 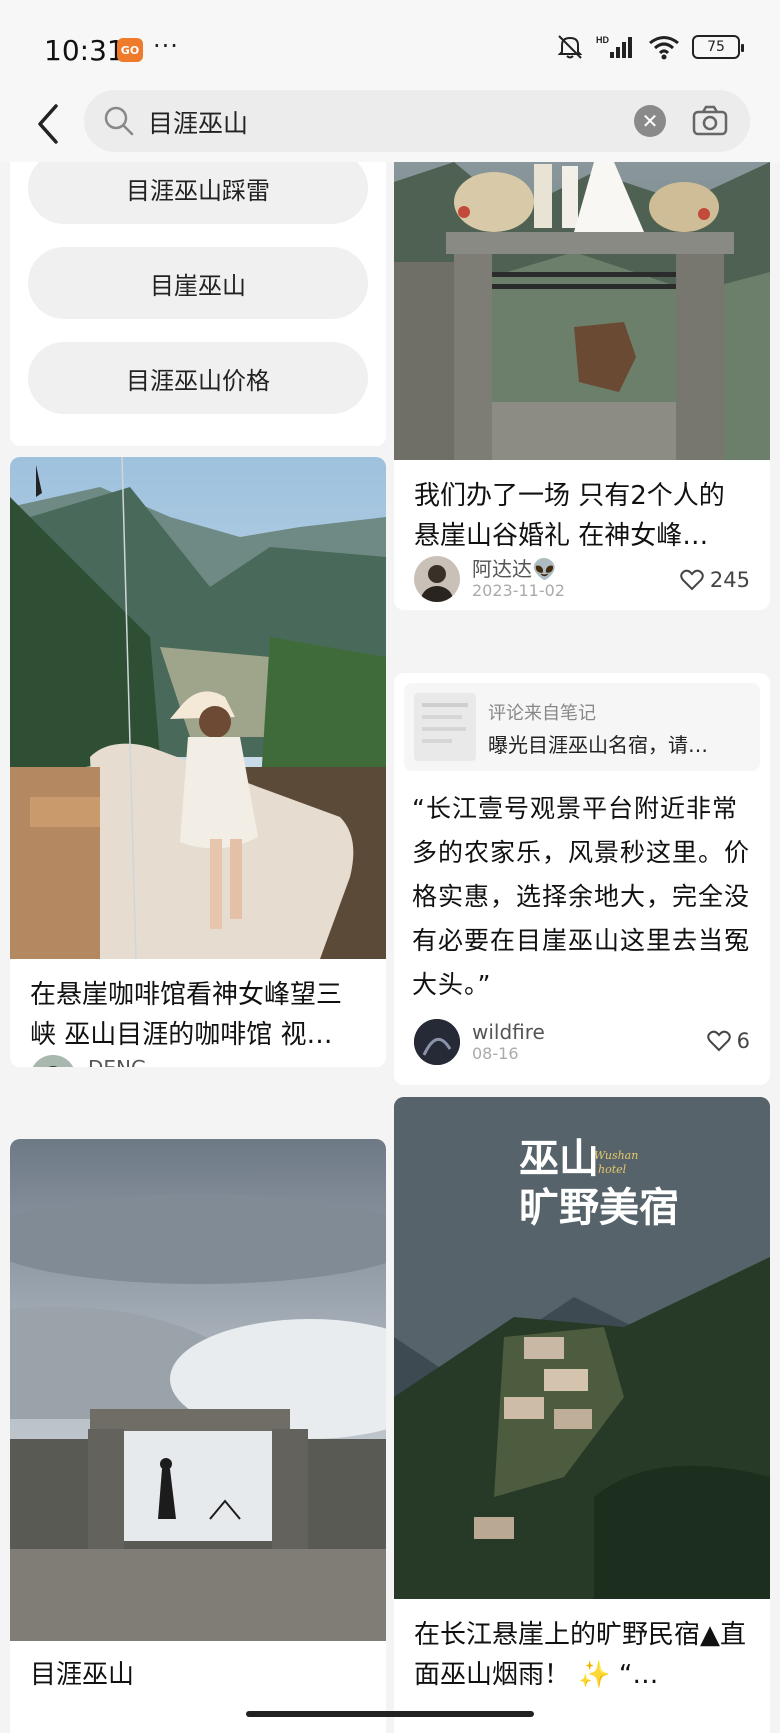 I want to click on search-input: 目涯巫山 ✕, so click(x=417, y=121).